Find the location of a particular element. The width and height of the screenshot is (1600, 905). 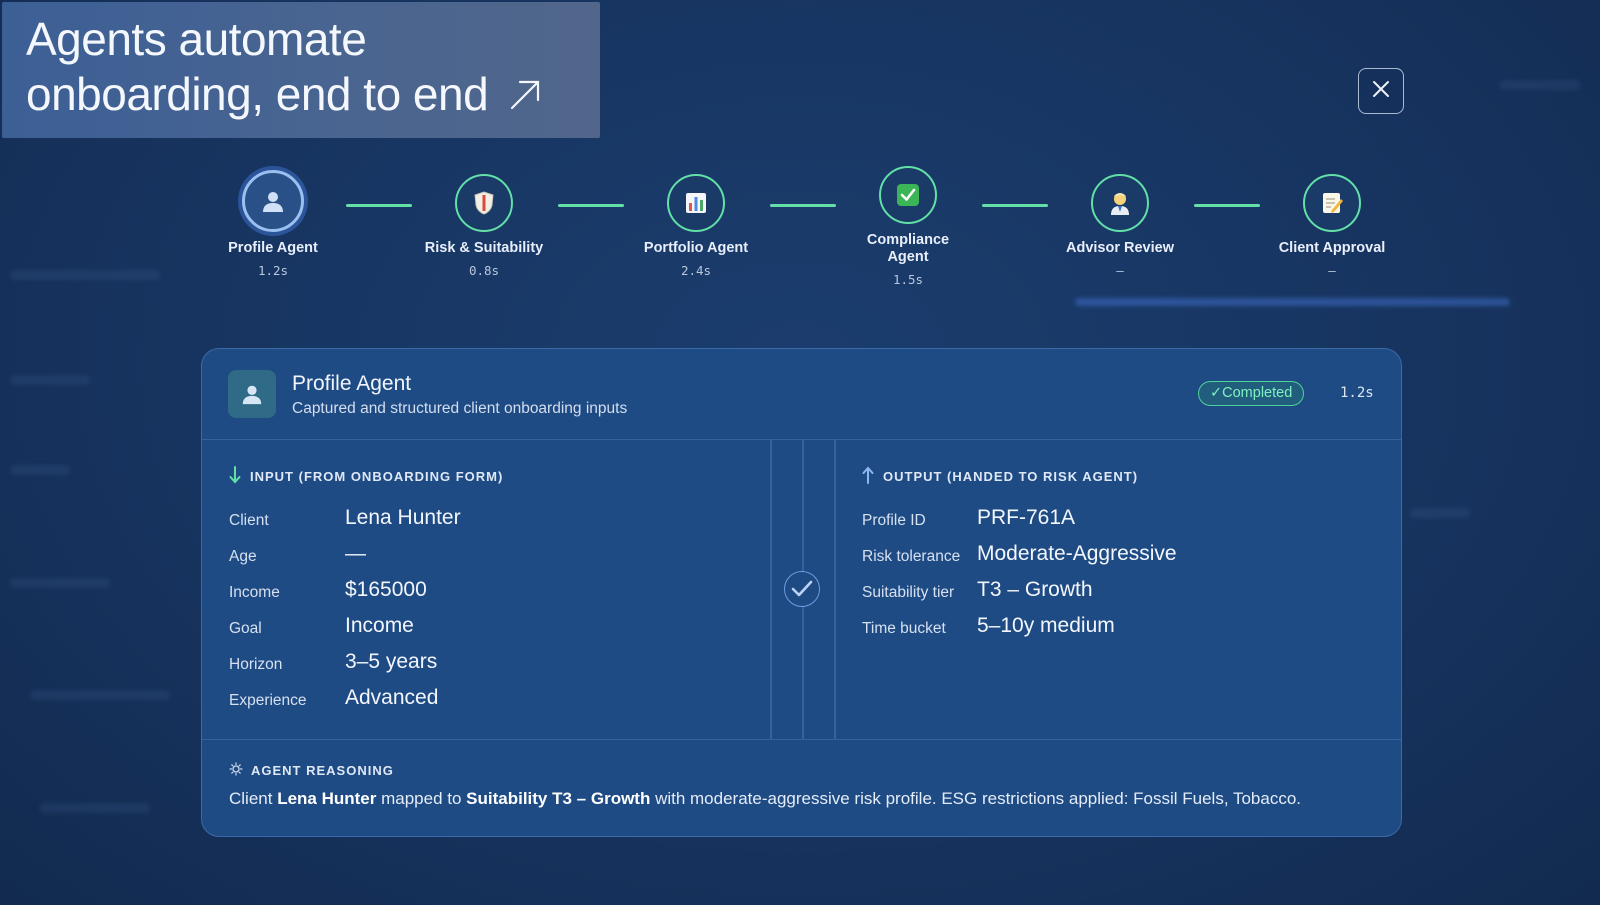

input-key-income: Income is located at coordinates (254, 592).